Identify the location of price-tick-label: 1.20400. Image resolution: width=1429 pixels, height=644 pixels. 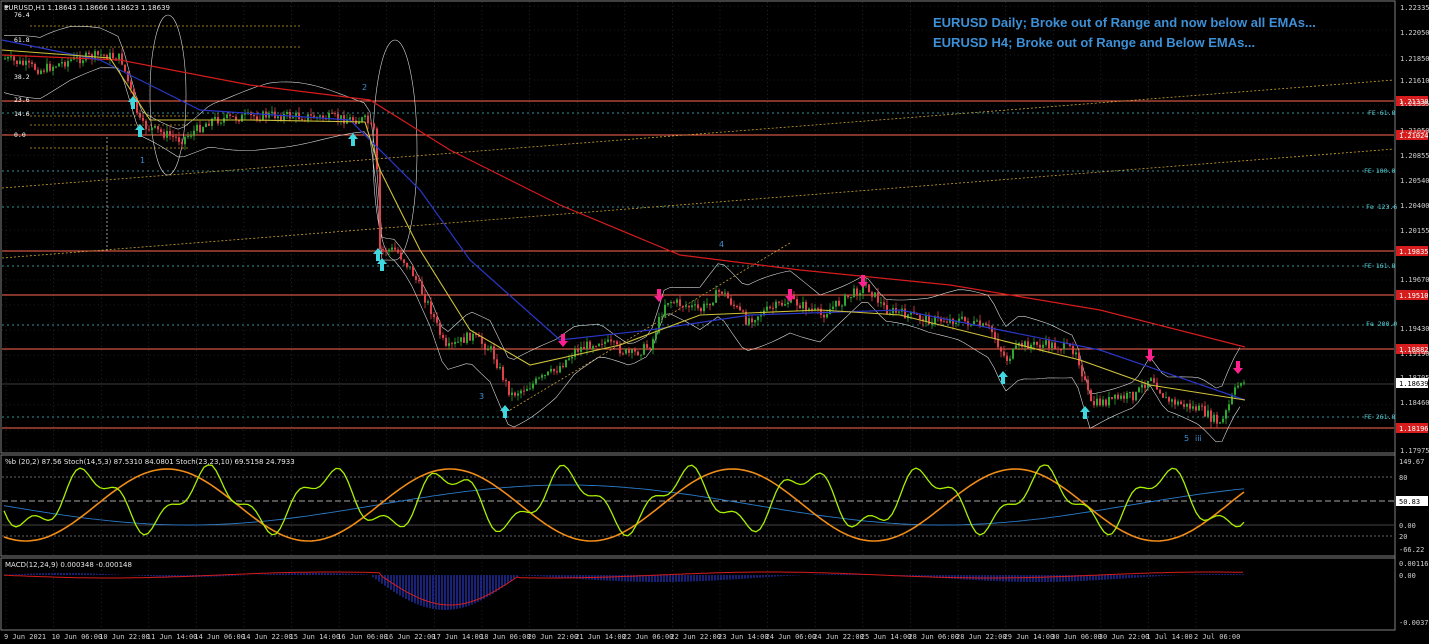
(1414, 206).